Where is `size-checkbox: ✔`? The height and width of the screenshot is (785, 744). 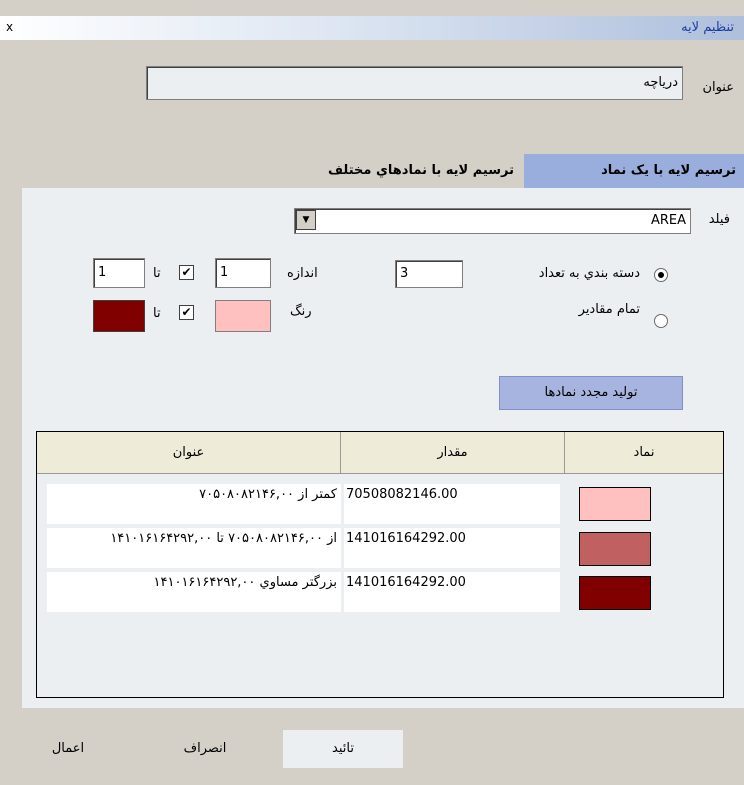 size-checkbox: ✔ is located at coordinates (186, 272).